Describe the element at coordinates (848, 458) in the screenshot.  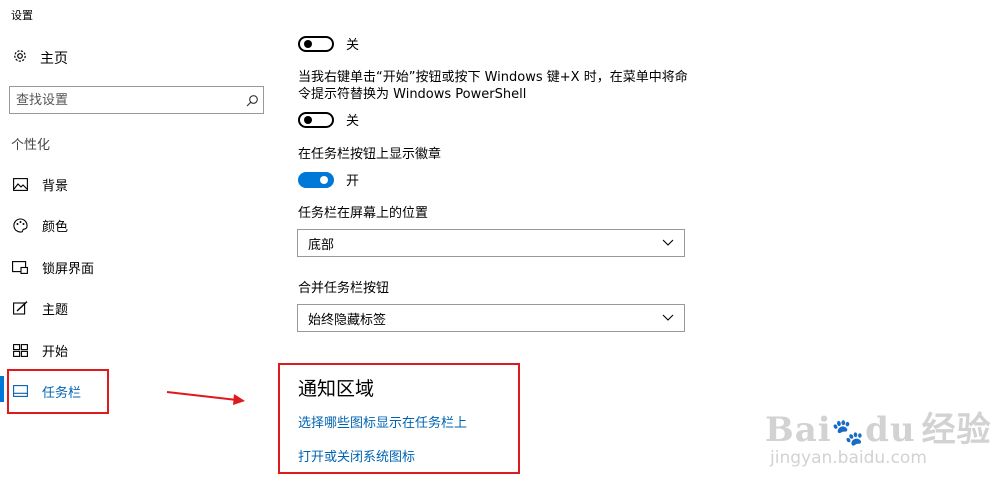
I see `baidu-watermark-url: jingyan.baidu.com` at that location.